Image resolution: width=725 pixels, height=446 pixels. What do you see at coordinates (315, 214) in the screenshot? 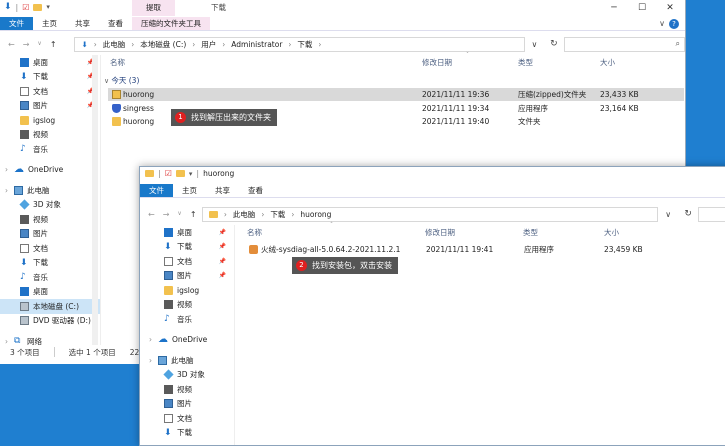
I see `breadcrumb-item: huorong` at bounding box center [315, 214].